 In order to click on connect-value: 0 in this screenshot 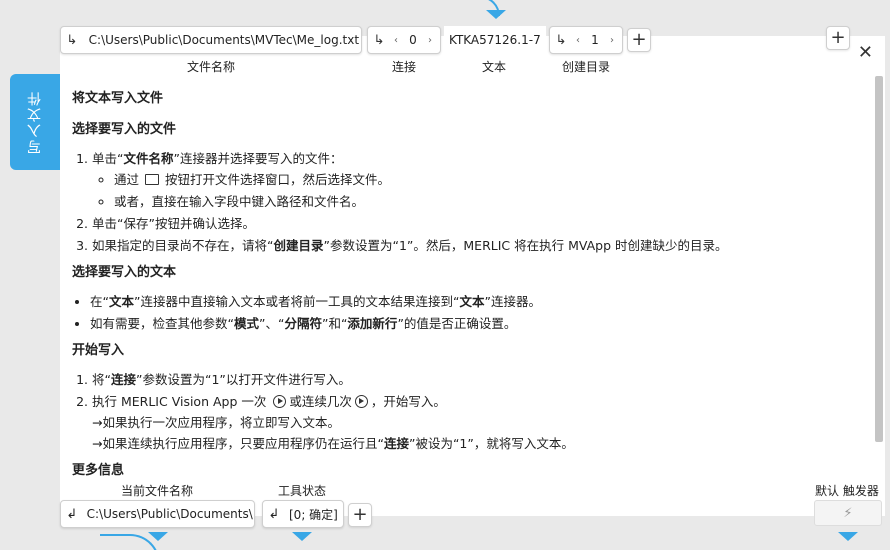, I will do `click(413, 40)`.